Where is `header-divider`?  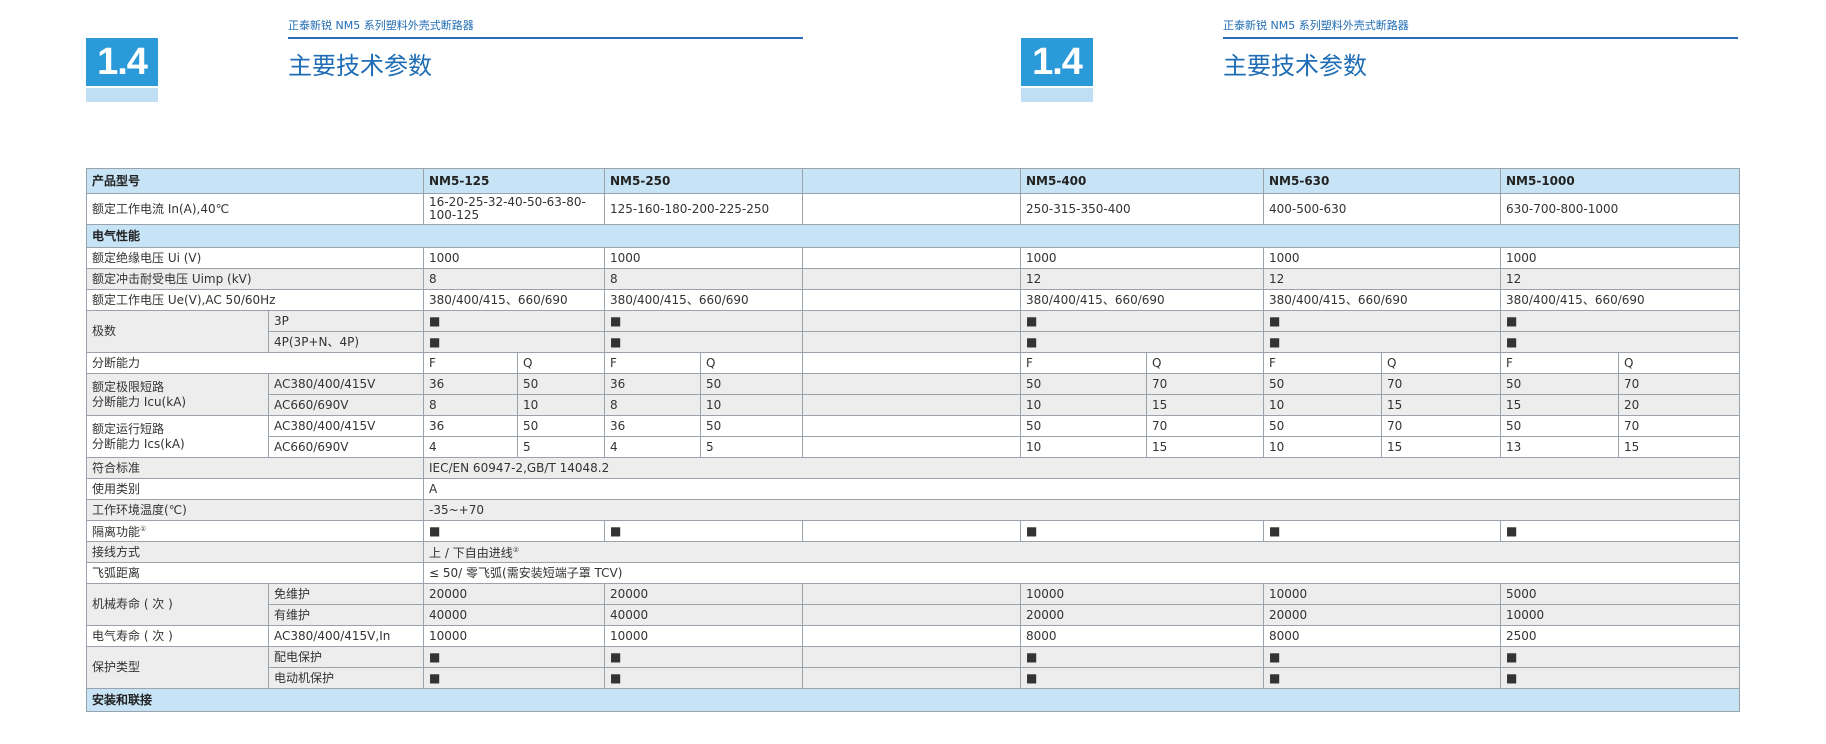 header-divider is located at coordinates (545, 38).